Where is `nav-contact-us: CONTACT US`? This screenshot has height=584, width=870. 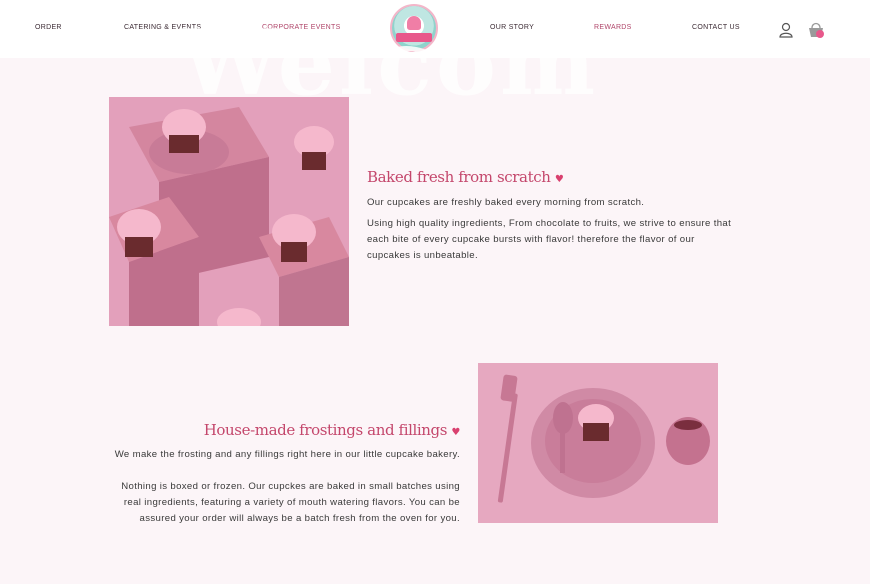
nav-contact-us: CONTACT US is located at coordinates (716, 27).